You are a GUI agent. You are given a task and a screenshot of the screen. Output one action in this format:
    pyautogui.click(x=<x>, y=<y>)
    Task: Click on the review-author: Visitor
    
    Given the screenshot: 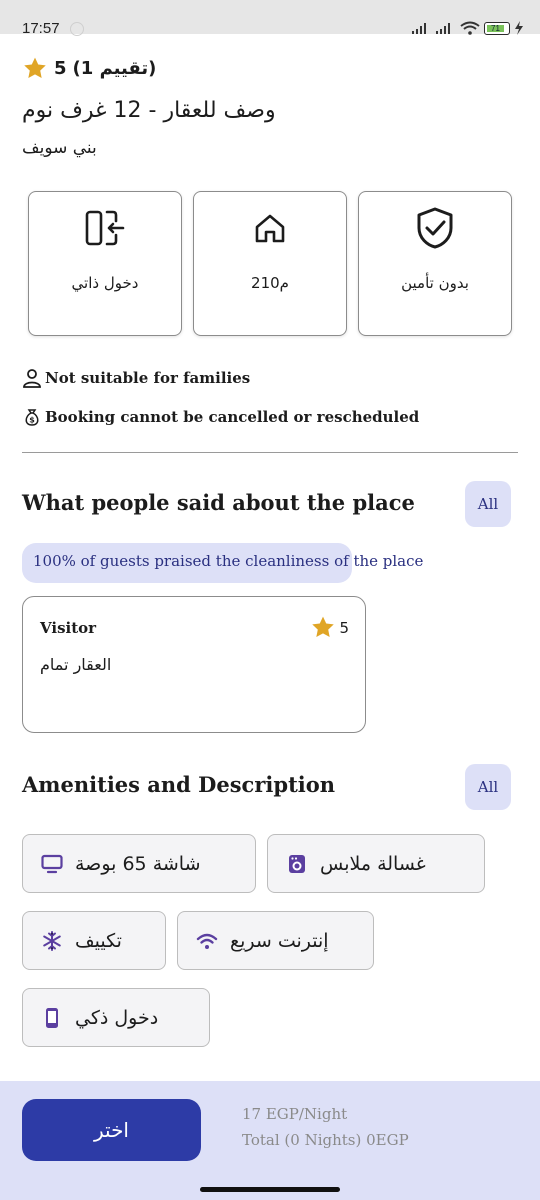 What is the action you would take?
    pyautogui.click(x=68, y=628)
    